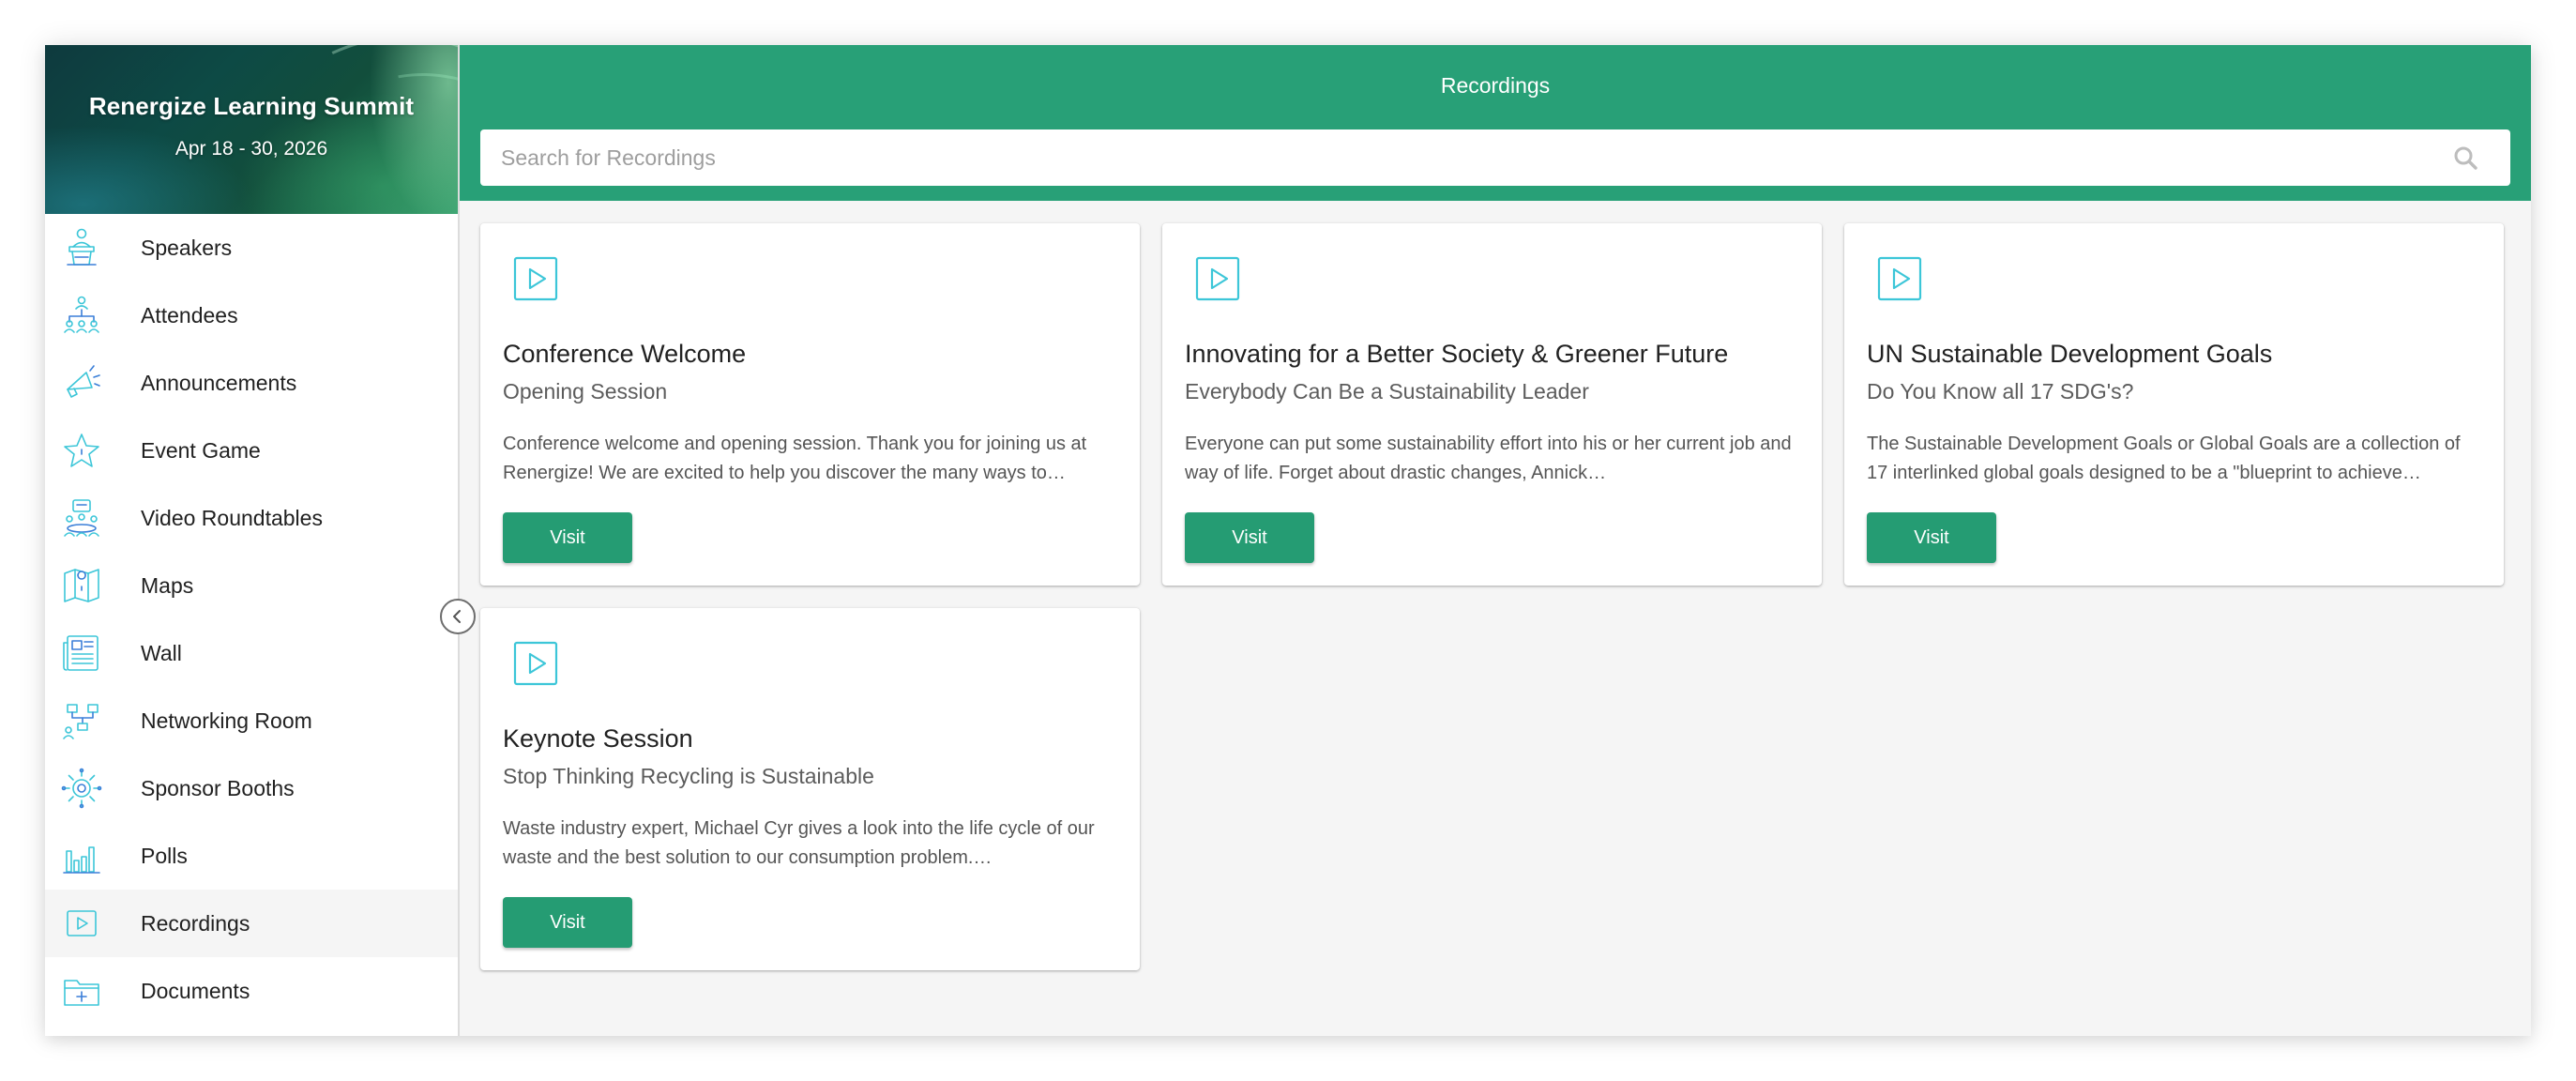 The width and height of the screenshot is (2576, 1081). What do you see at coordinates (81, 315) in the screenshot?
I see `people-network-icon` at bounding box center [81, 315].